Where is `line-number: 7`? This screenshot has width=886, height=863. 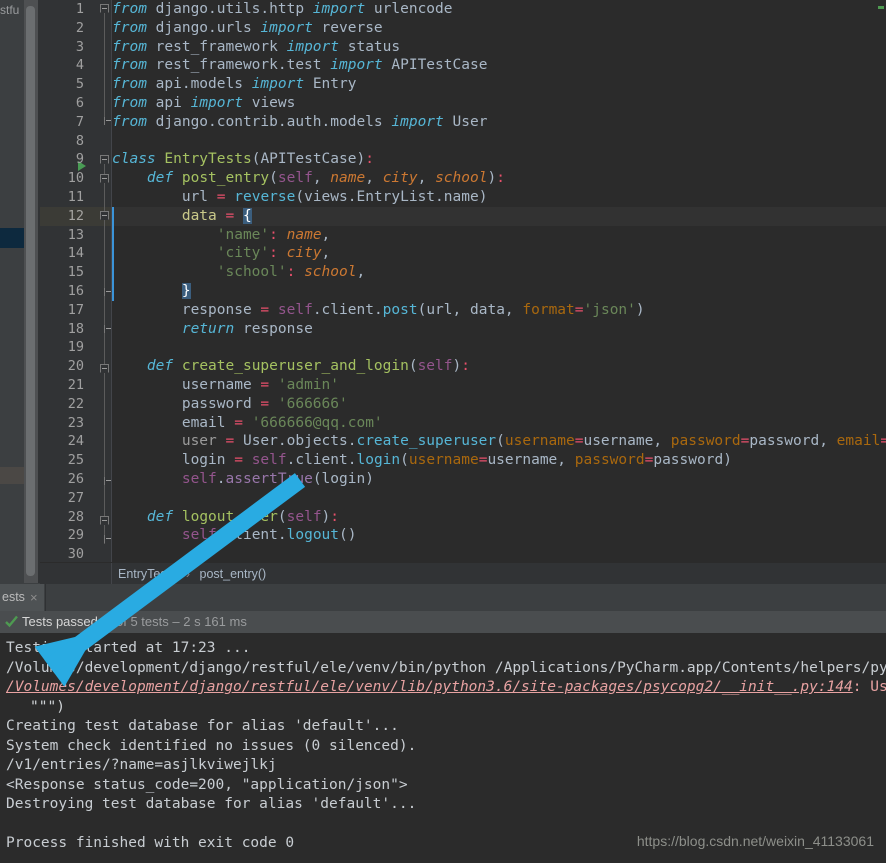
line-number: 7 is located at coordinates (76, 122).